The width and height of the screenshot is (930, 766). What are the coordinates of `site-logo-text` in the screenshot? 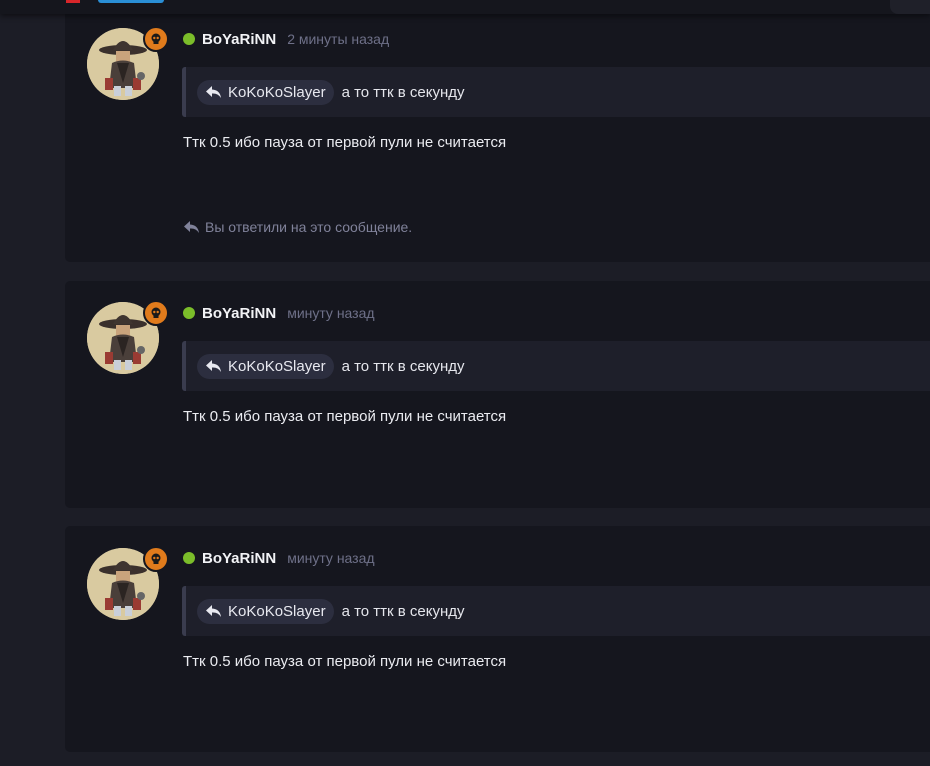 It's located at (131, 1).